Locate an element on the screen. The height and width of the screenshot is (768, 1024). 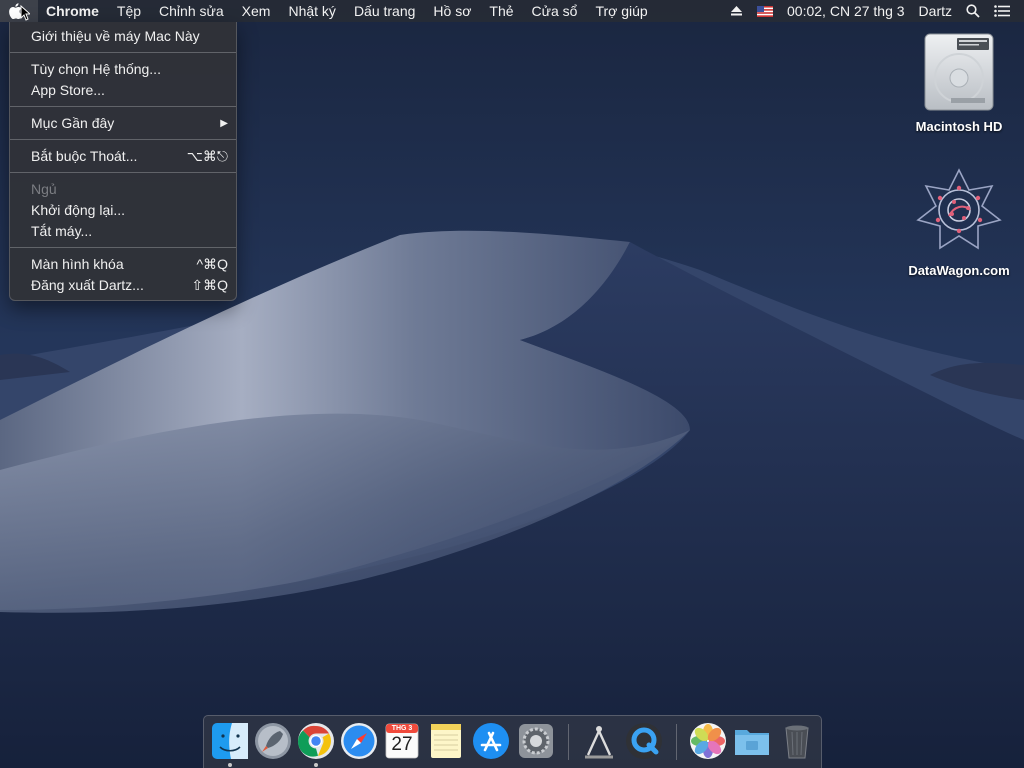
notes-icon is located at coordinates (446, 741).